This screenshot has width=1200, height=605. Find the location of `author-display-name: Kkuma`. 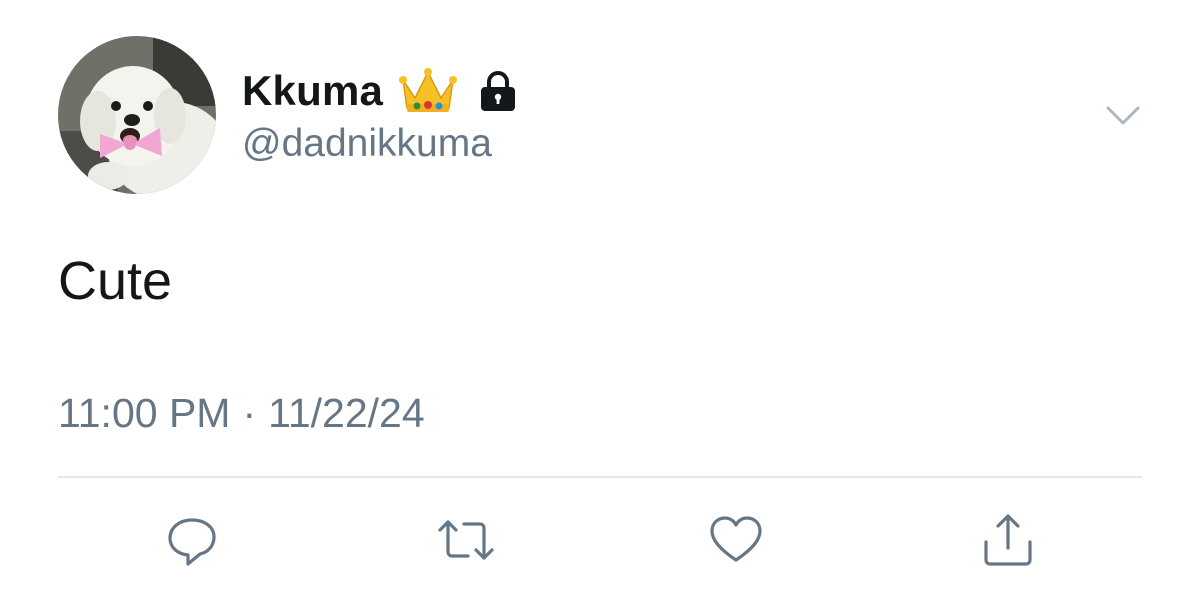

author-display-name: Kkuma is located at coordinates (312, 91).